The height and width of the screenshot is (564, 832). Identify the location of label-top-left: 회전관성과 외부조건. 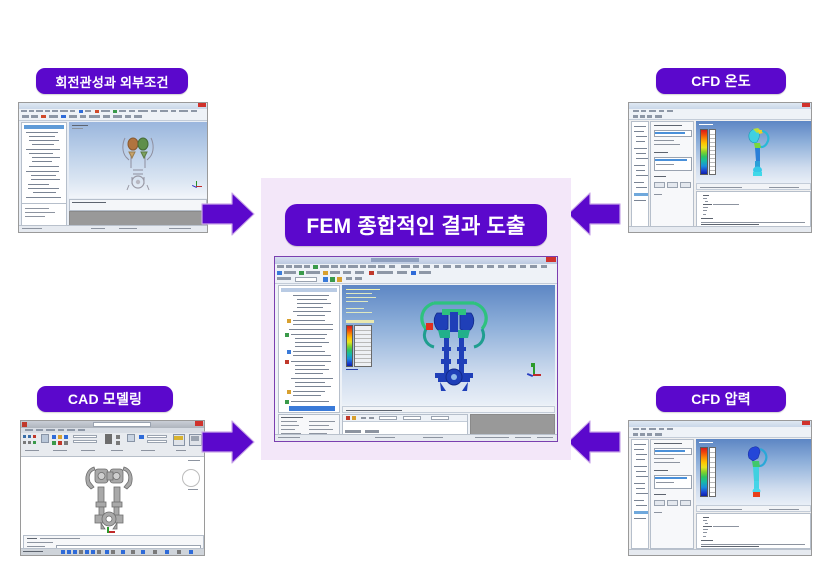
(112, 81).